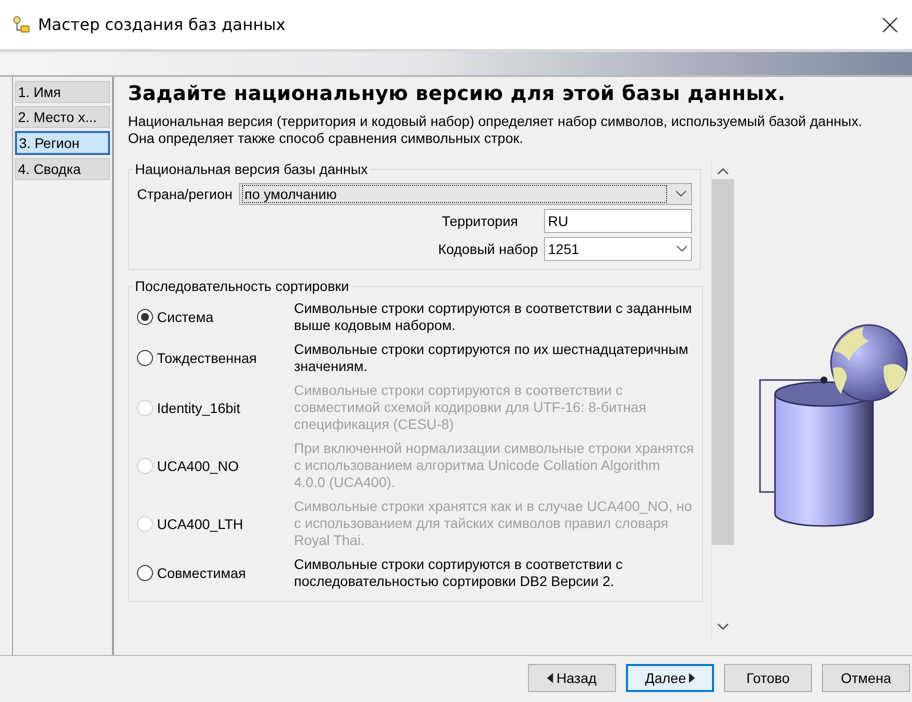  Describe the element at coordinates (209, 573) in the screenshot. I see `radio-option: Совместимая` at that location.